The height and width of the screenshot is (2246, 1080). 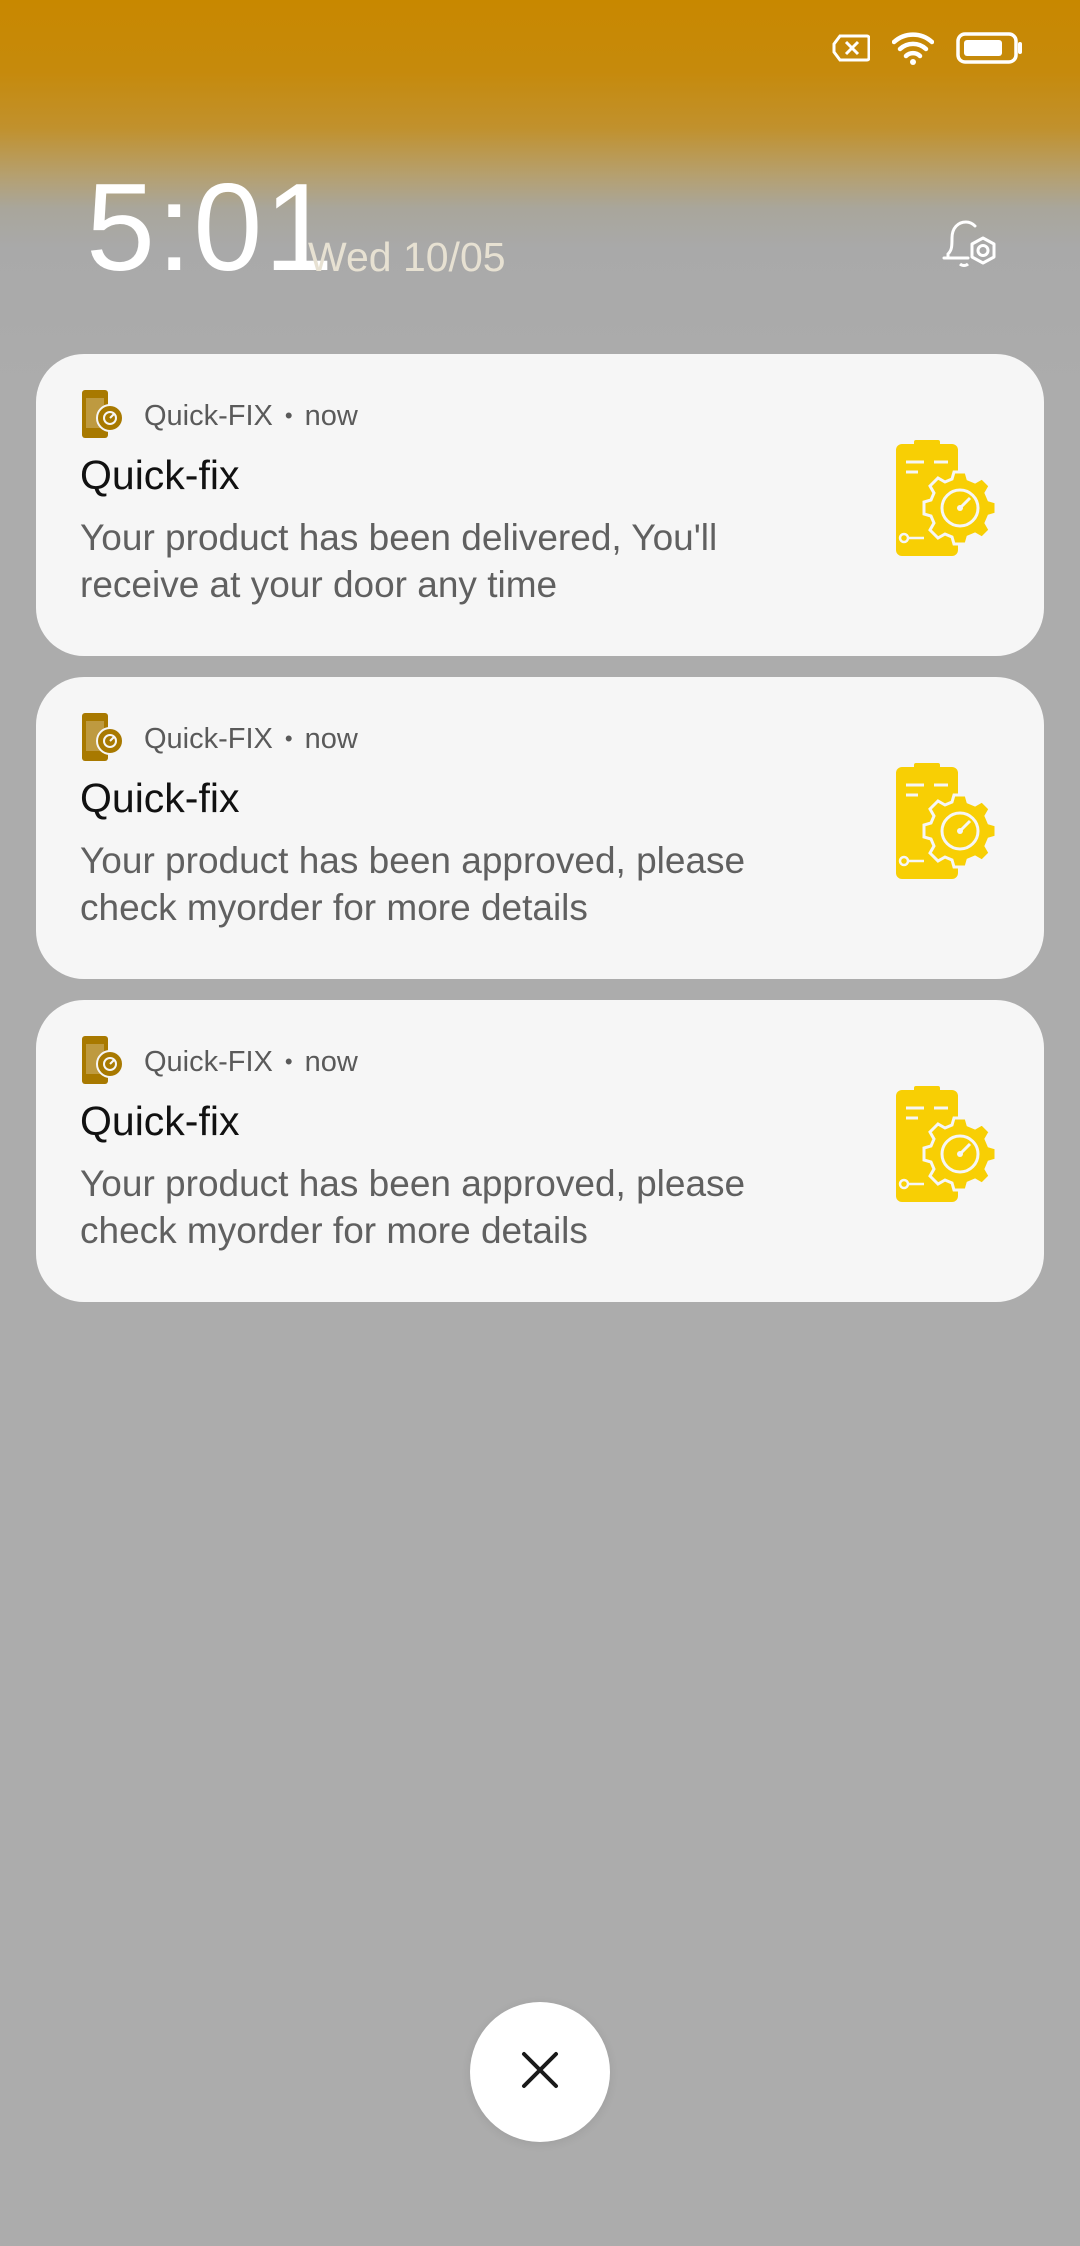 What do you see at coordinates (543, 228) in the screenshot?
I see `lockscreen-clock: 5:01 Wed 10/05` at bounding box center [543, 228].